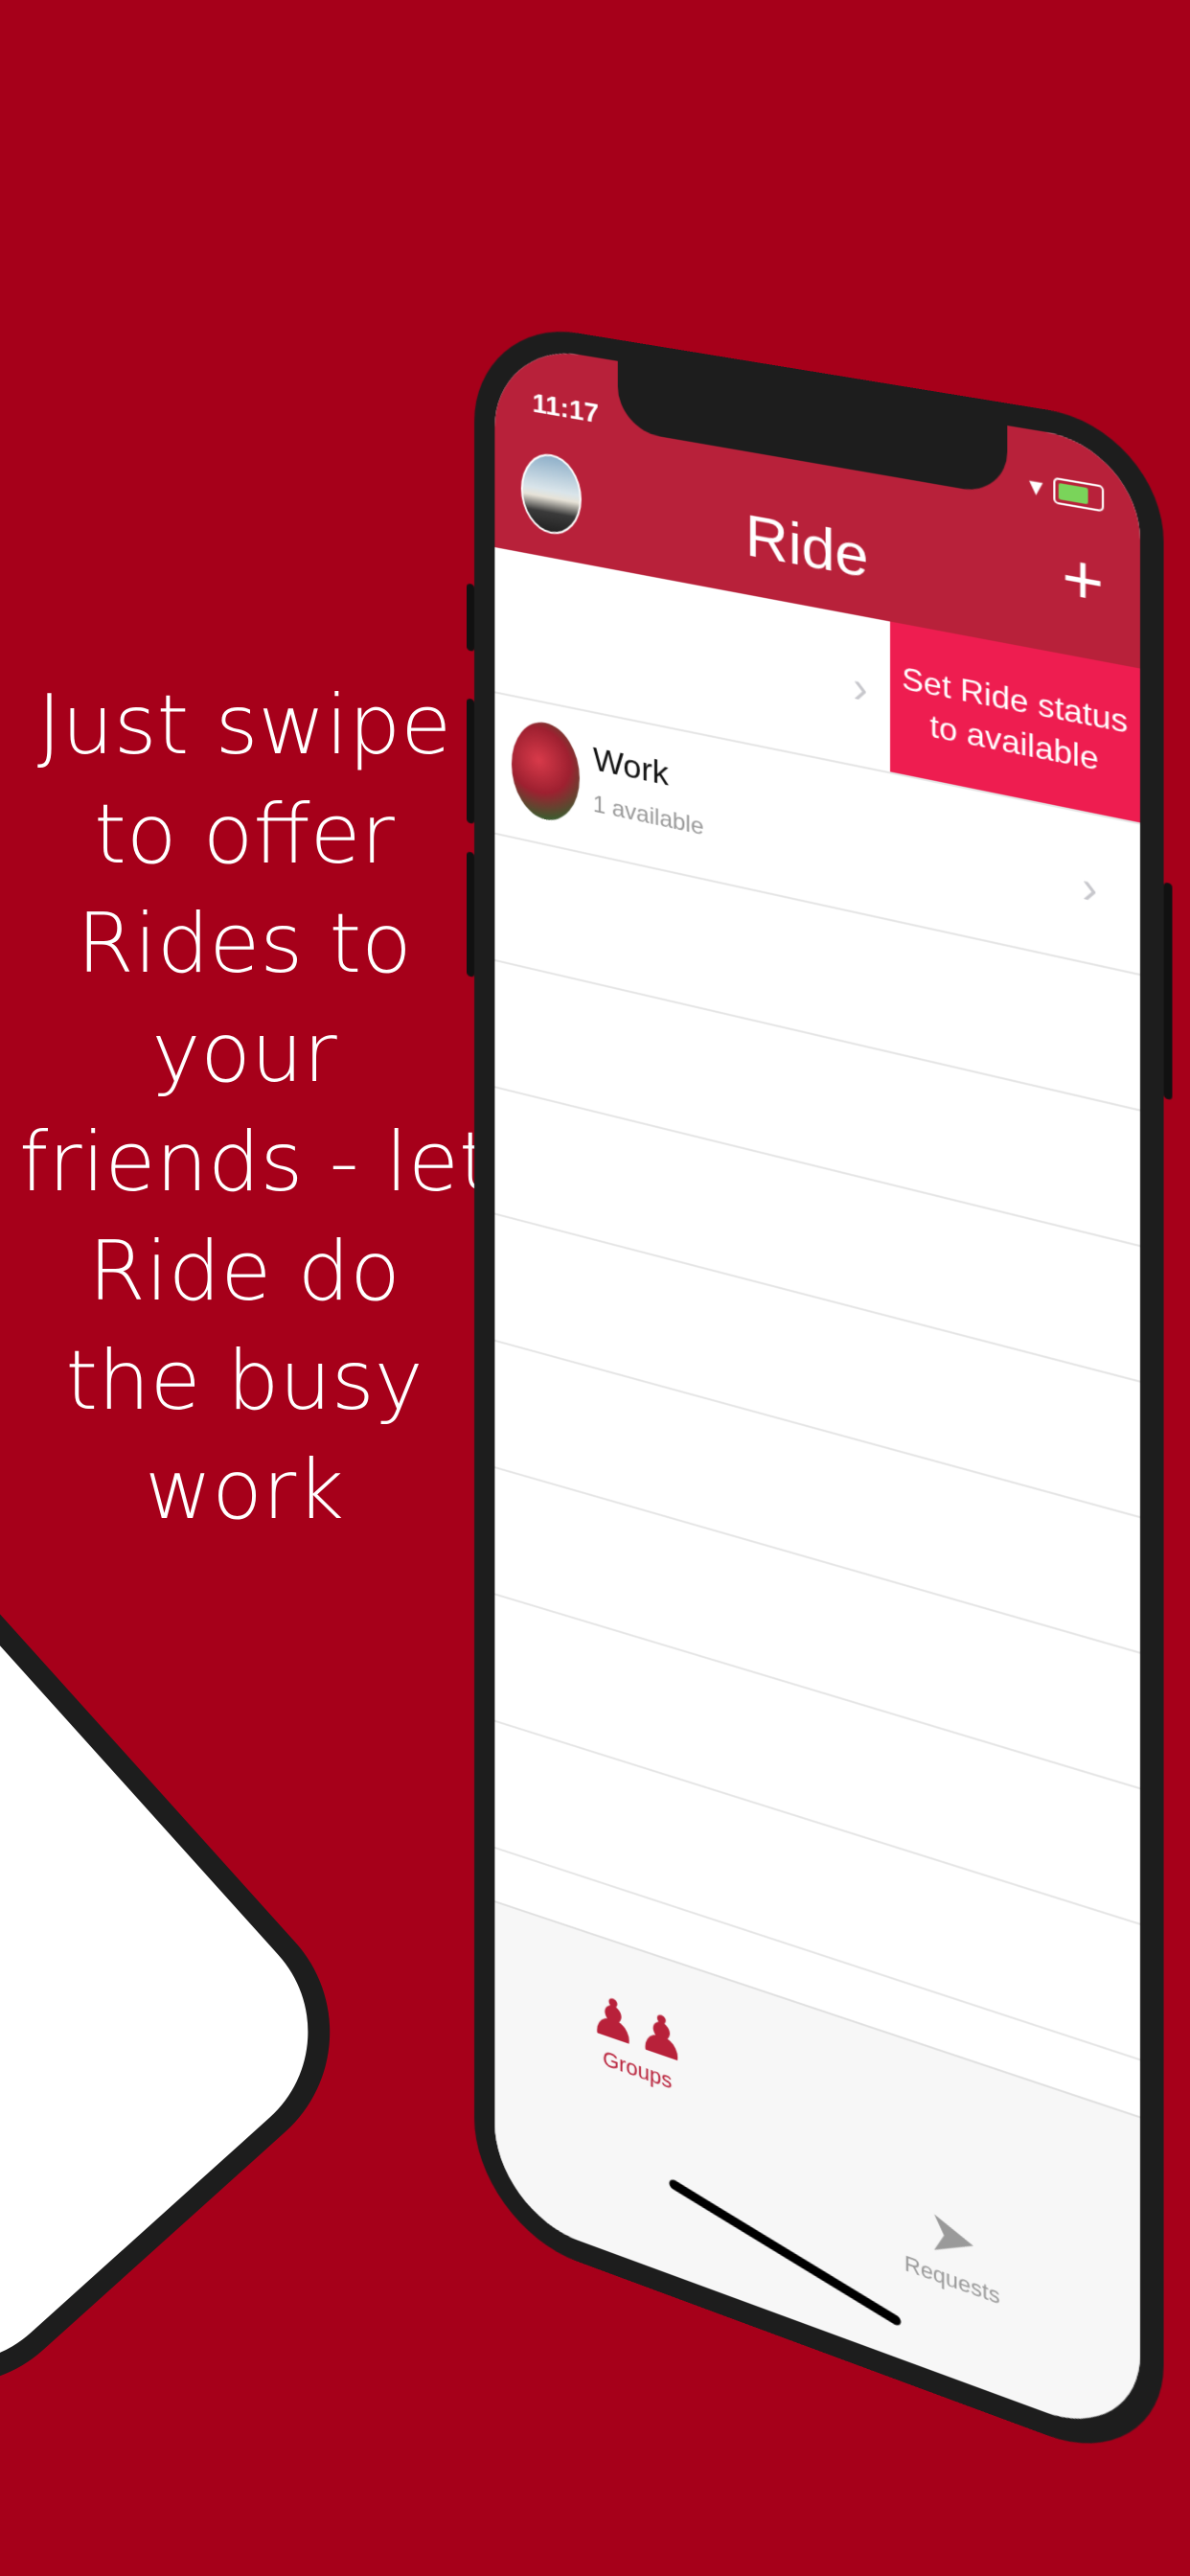 This screenshot has width=1190, height=2576. What do you see at coordinates (471, 617) in the screenshot?
I see `mute-switch` at bounding box center [471, 617].